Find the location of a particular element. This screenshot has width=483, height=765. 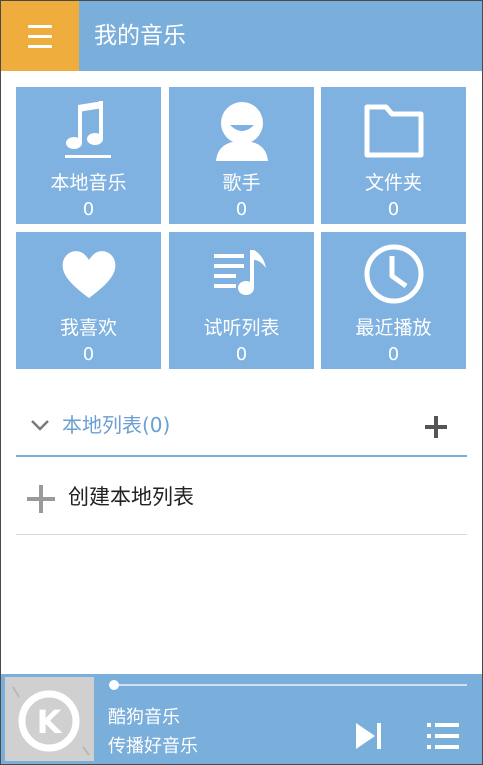

svg-text: K is located at coordinates (50, 722).